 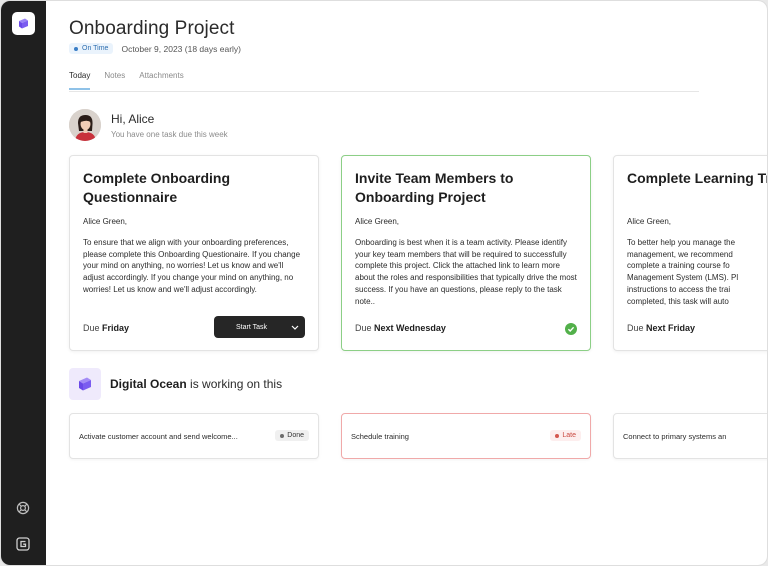 I want to click on task-card-due: Due Next Wednesday, so click(x=400, y=328).